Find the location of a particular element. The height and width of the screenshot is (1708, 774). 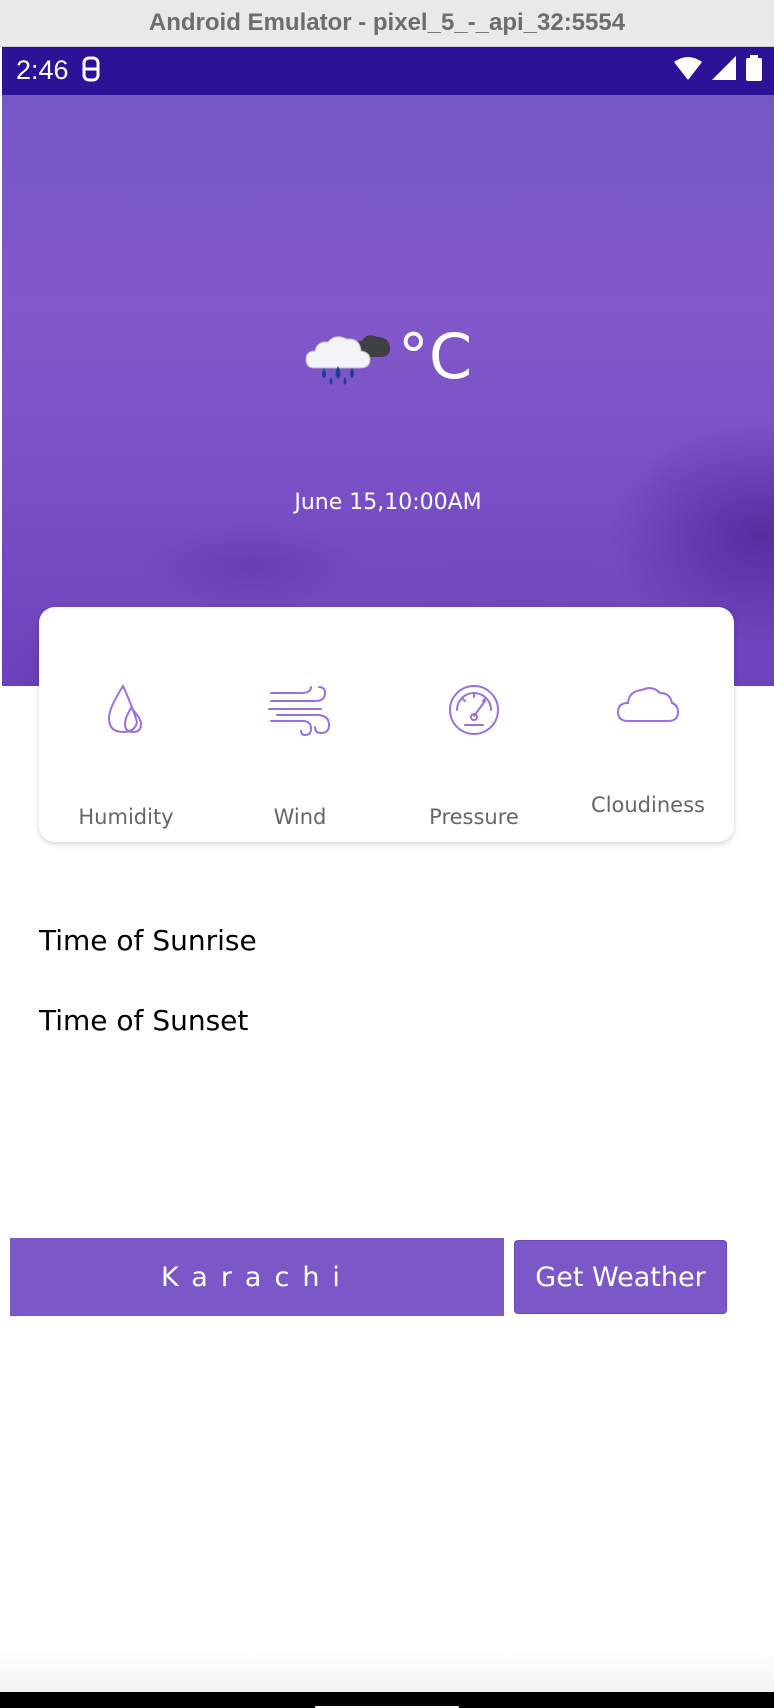

metric-pressure: Pressure is located at coordinates (474, 724).